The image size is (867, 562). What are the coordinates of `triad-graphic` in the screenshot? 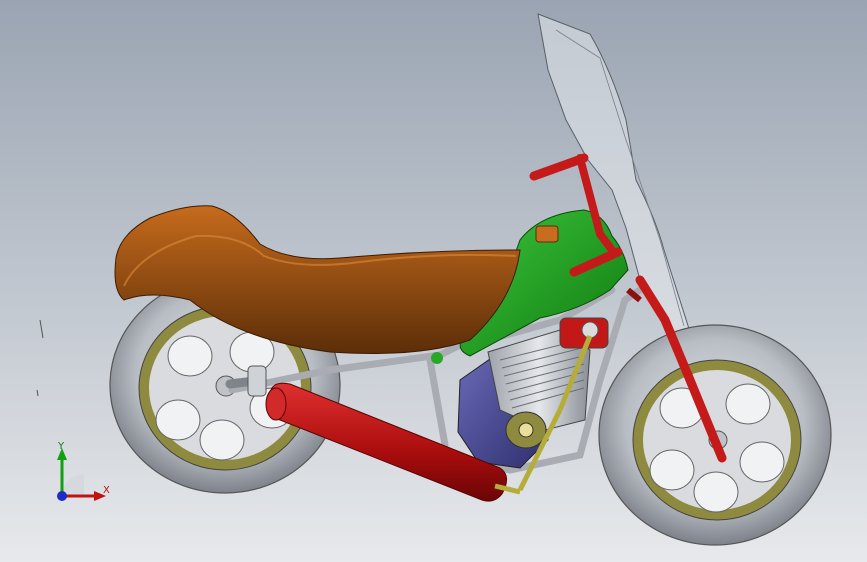 It's located at (81, 474).